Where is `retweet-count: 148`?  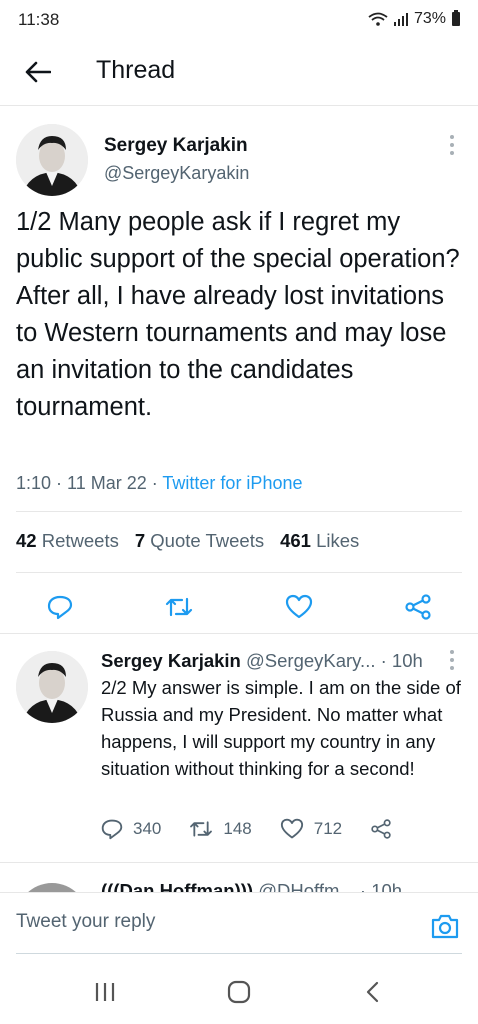 retweet-count: 148 is located at coordinates (237, 828).